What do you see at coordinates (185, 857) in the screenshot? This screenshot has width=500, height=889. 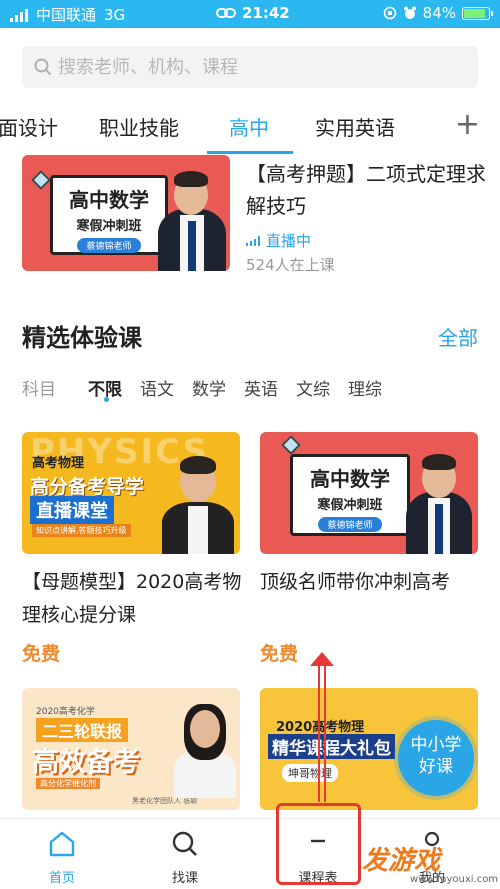 I see `nav-find-course: 找课` at bounding box center [185, 857].